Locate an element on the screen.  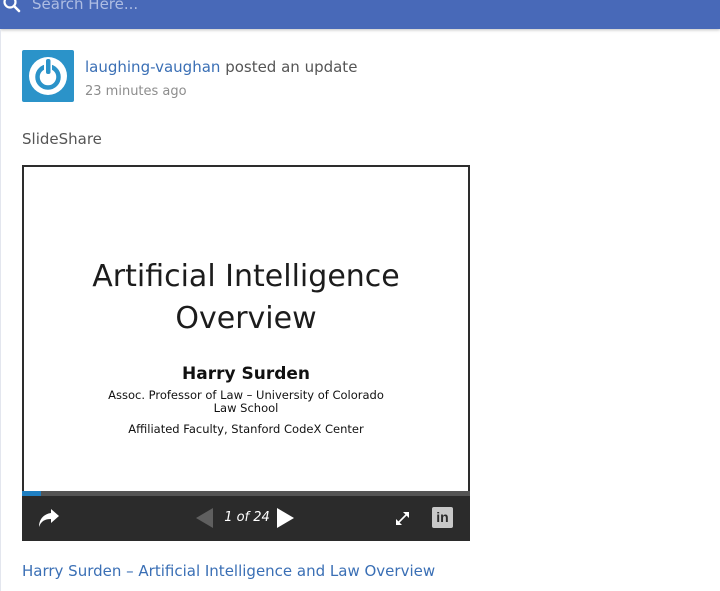
activity-header: laughing-vaughan posted an update is located at coordinates (221, 67).